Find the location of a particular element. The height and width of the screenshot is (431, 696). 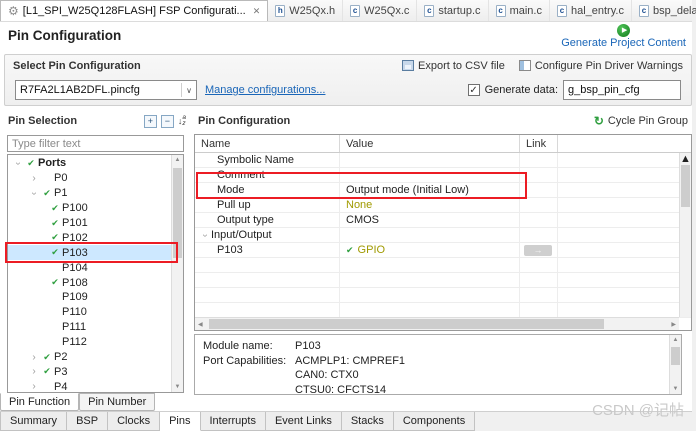

tab-pin-number: Pin Number is located at coordinates (117, 402).